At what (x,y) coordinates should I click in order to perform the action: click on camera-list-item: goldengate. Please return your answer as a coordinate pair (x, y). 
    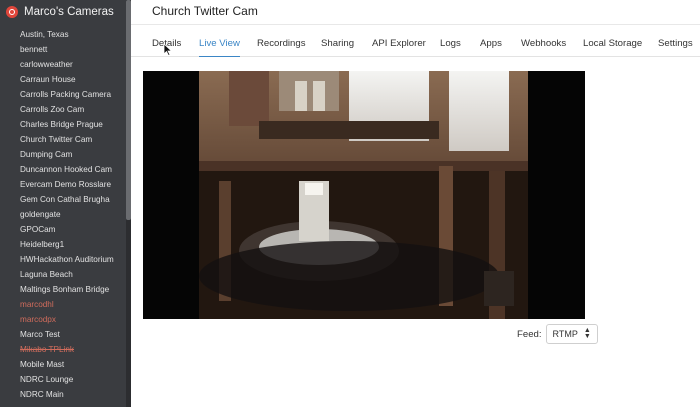
    Looking at the image, I should click on (65, 214).